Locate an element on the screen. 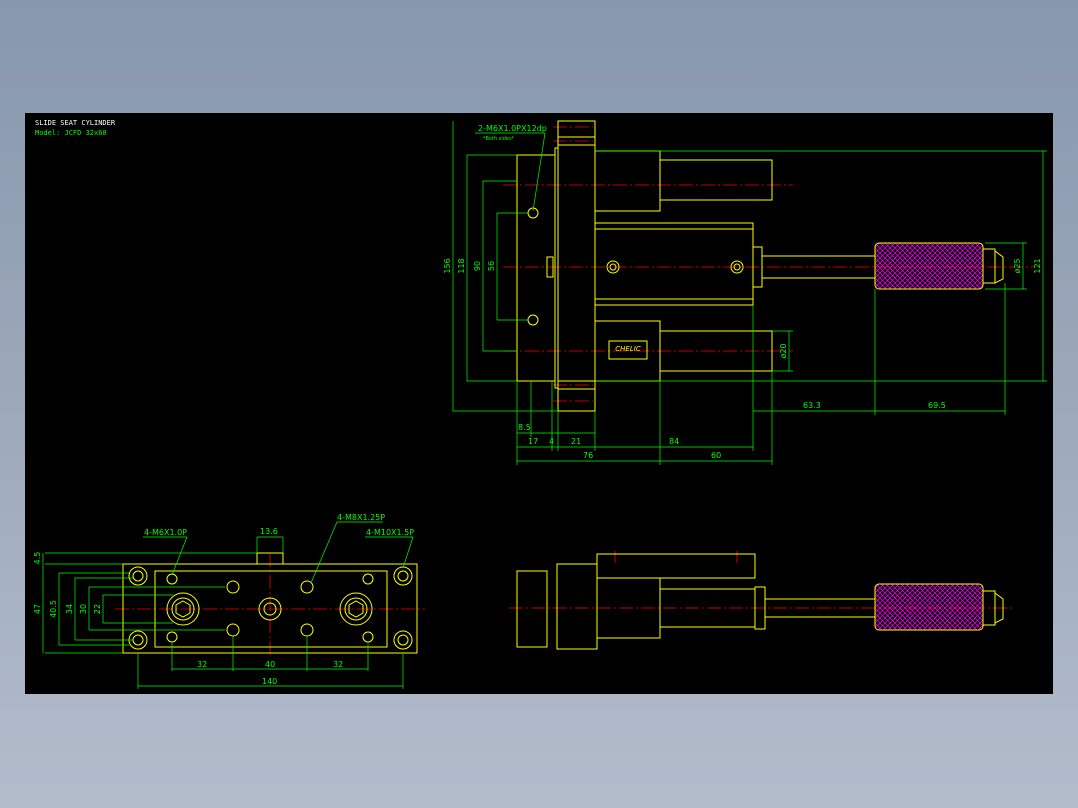 The height and width of the screenshot is (808, 1078). side-plate is located at coordinates (532, 609).